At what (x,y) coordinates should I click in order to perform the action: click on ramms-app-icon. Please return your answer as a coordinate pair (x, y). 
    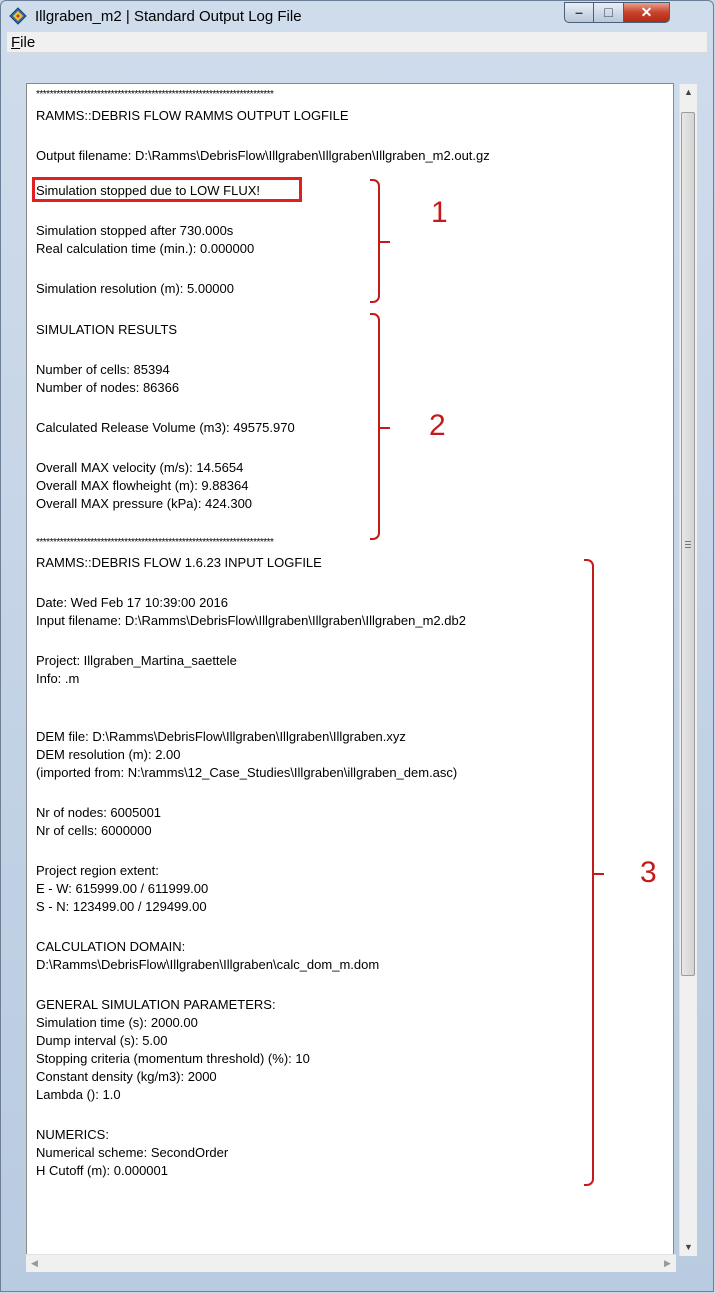
    Looking at the image, I should click on (18, 16).